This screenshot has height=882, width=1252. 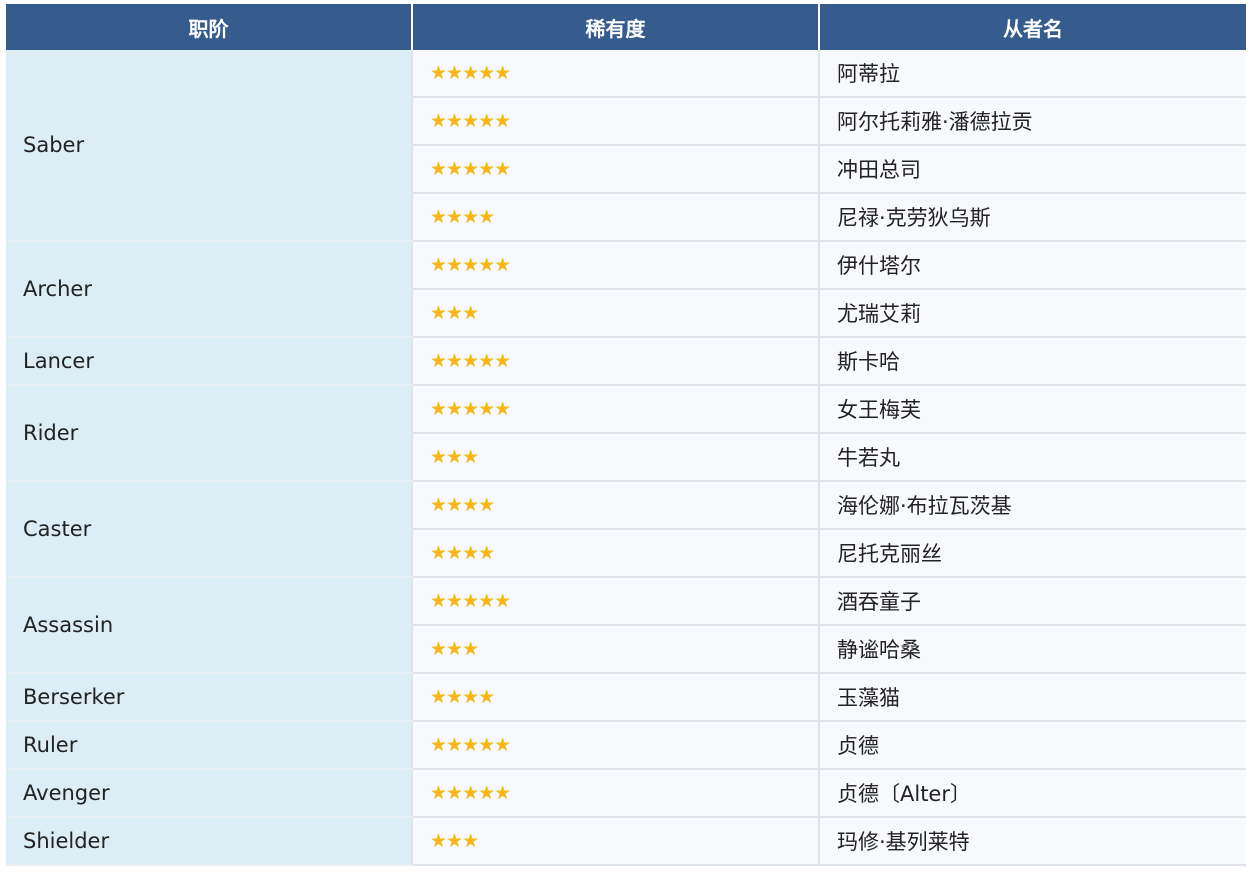 I want to click on class-cell: Assassin, so click(x=209, y=625).